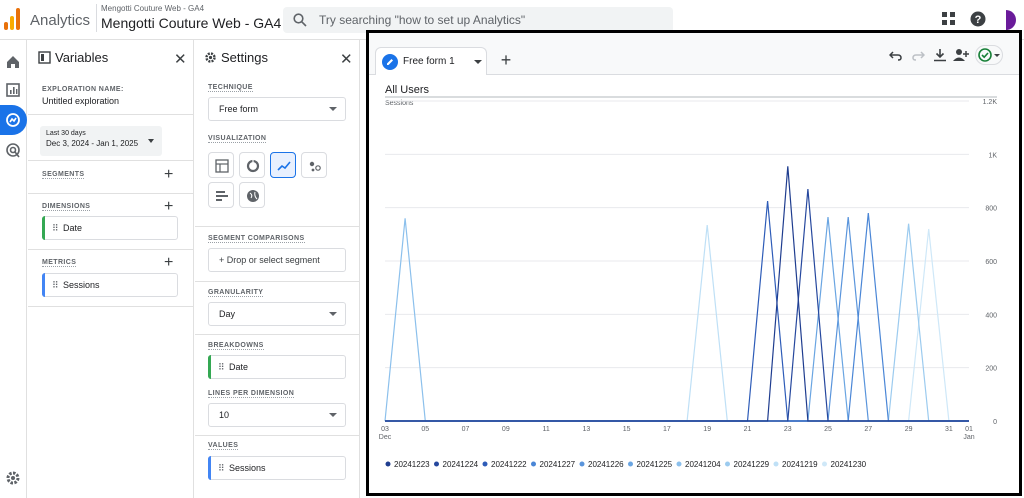  I want to click on add-segment-button: +, so click(168, 175).